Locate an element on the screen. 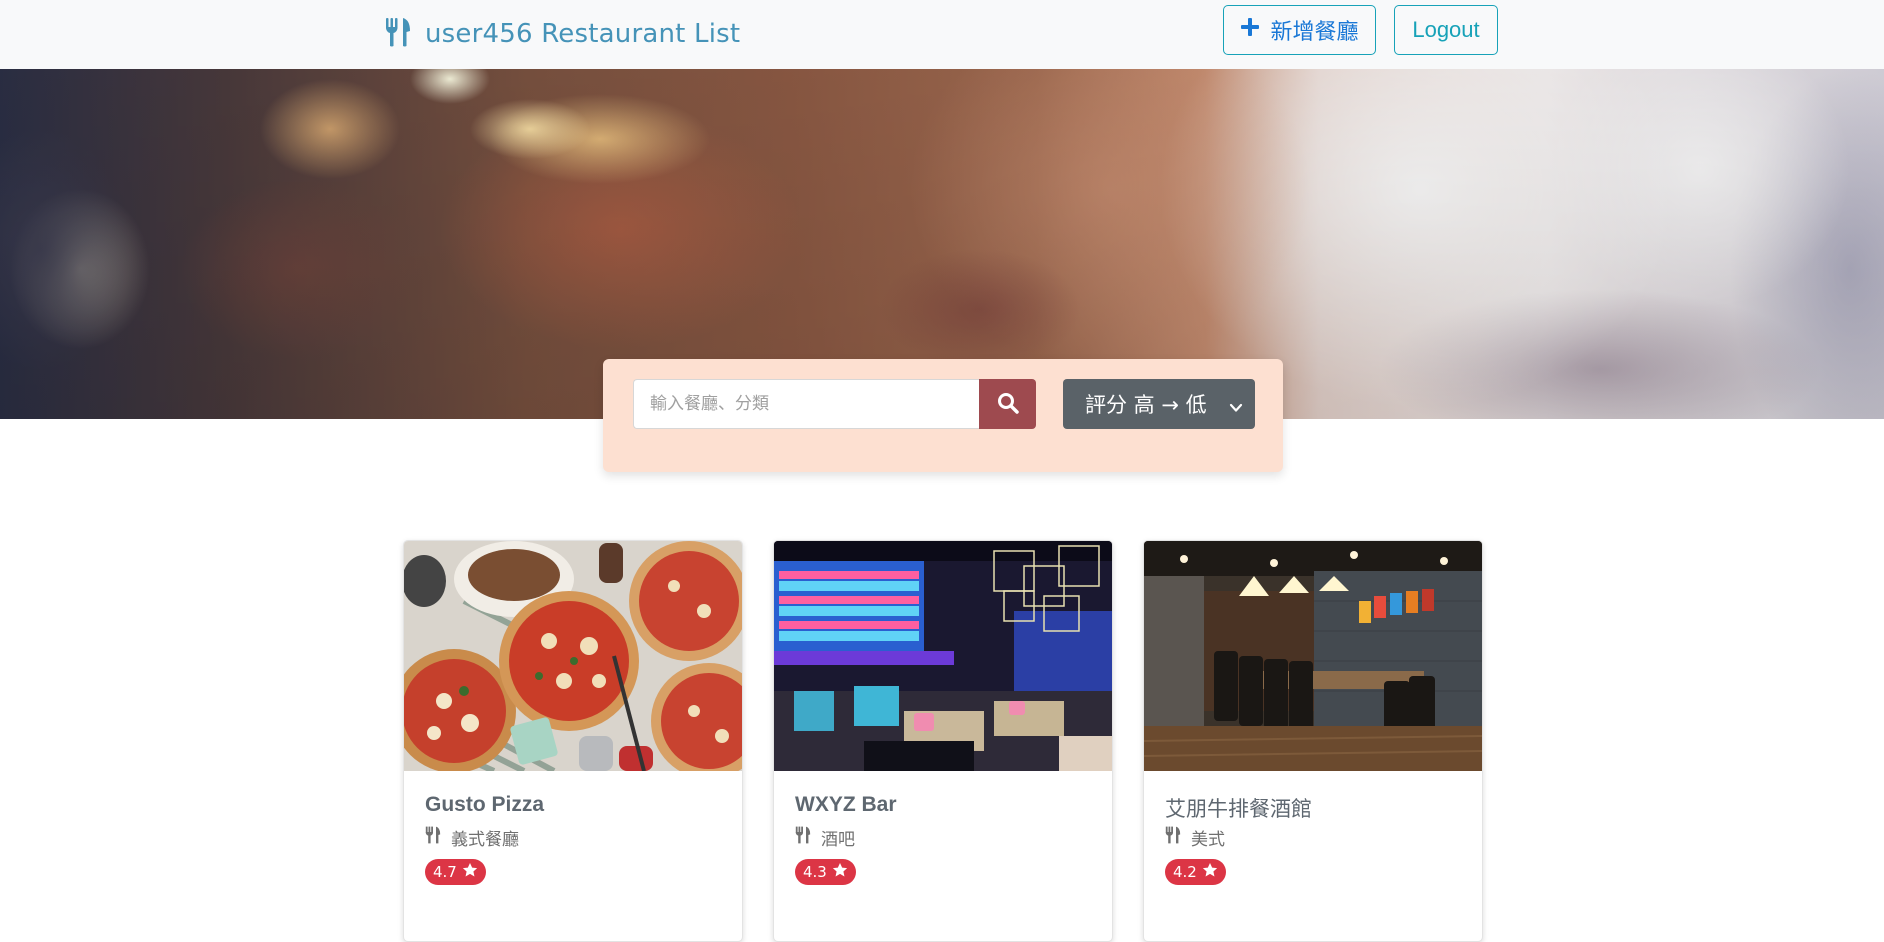 The image size is (1884, 942). restaurant-card: Gusto Pizza 義式餐廳 4.7 is located at coordinates (573, 741).